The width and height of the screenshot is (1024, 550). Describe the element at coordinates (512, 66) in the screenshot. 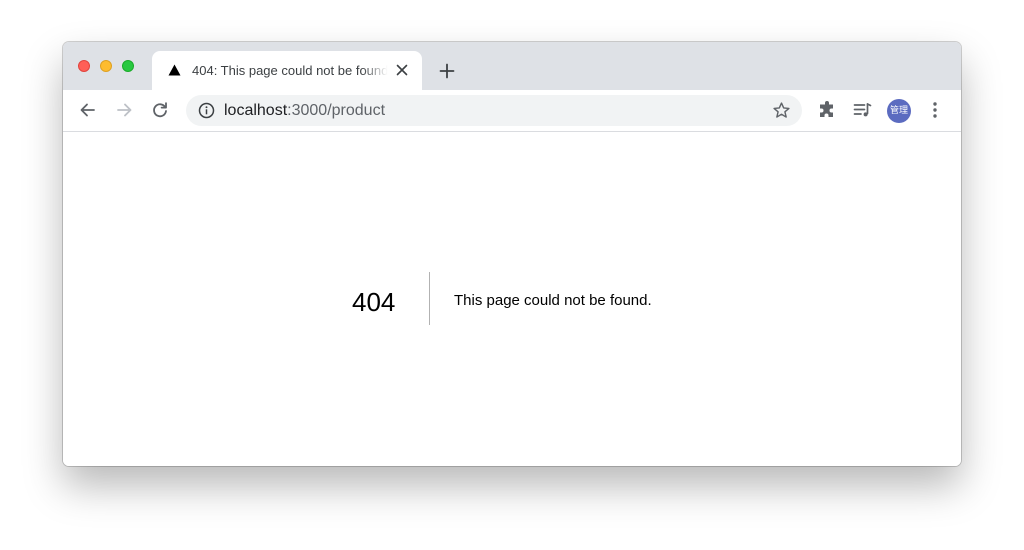

I see `tab-strip: 404: This page could not be found` at that location.